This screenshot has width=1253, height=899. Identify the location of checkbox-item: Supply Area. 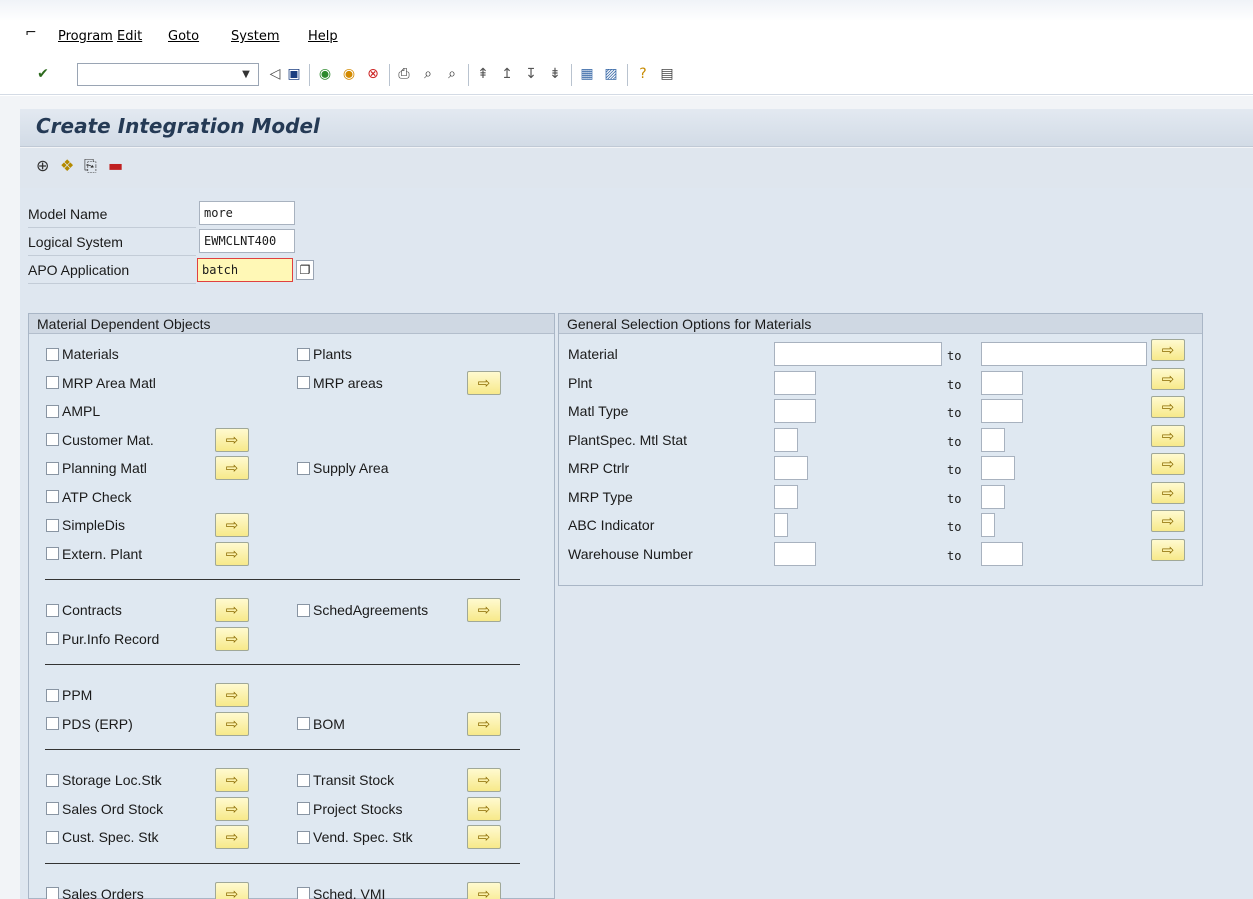
(343, 468).